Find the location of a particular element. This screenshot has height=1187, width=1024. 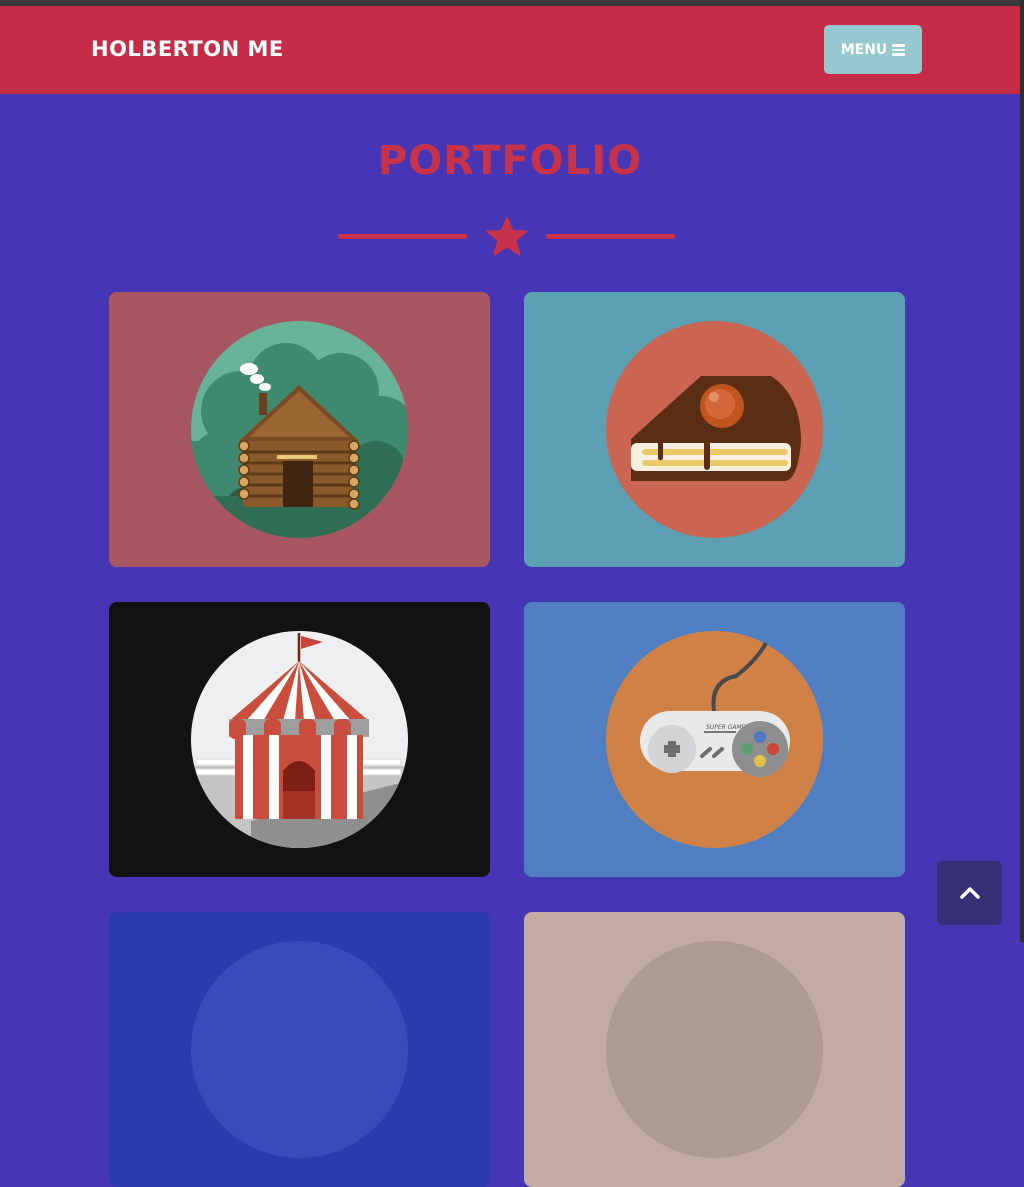

portfolio-item-circus is located at coordinates (299, 739).